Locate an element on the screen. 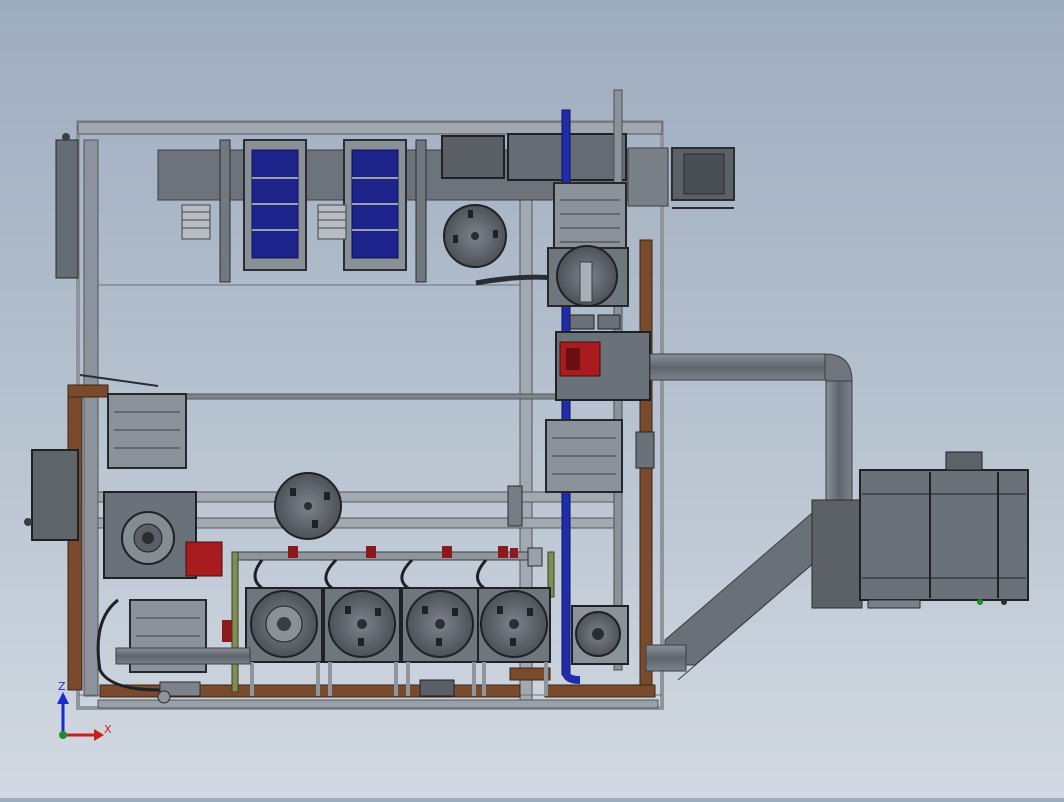  external-cabinet is located at coordinates (944, 530).